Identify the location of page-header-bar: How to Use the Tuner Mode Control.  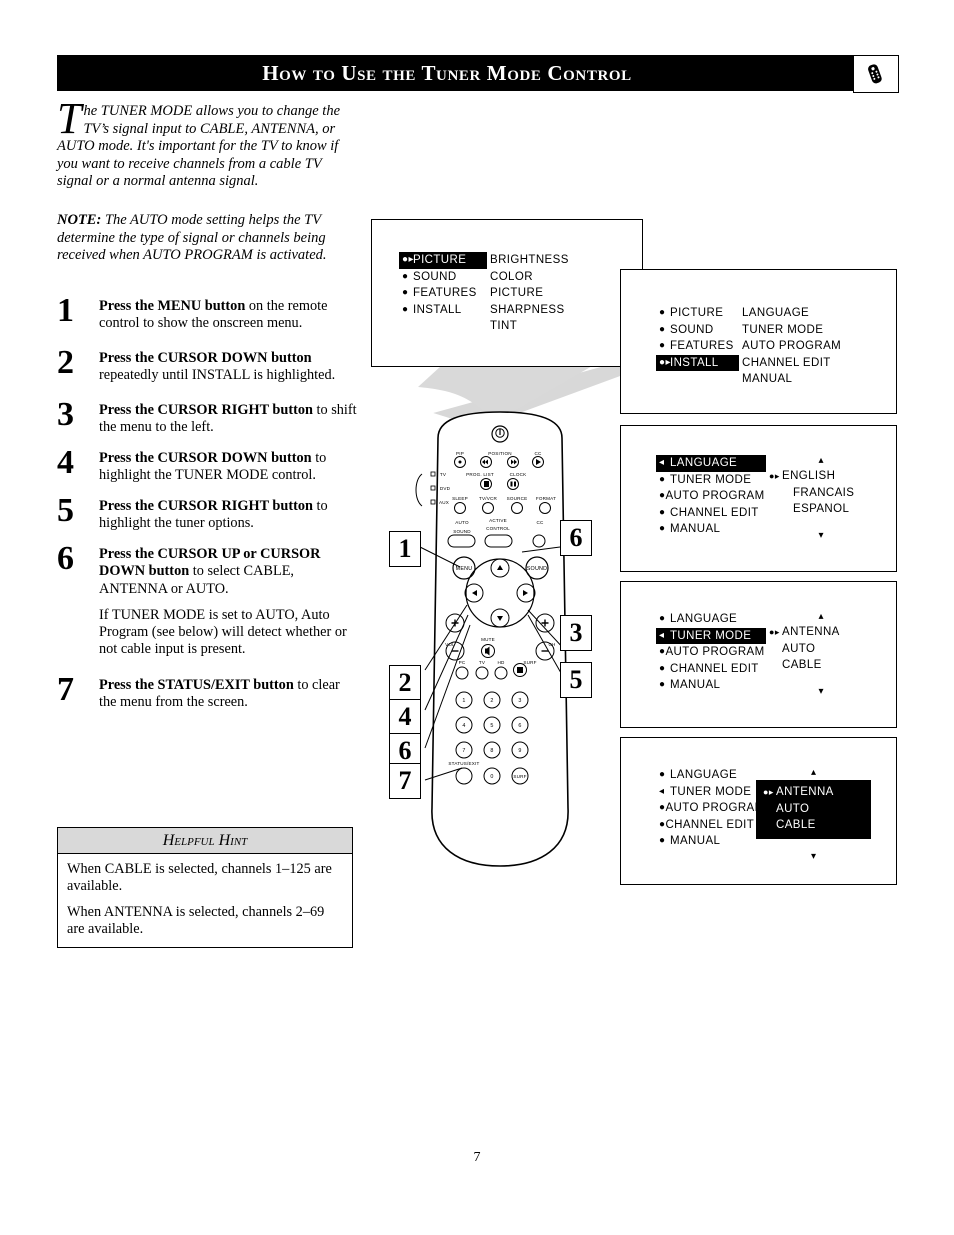
(477, 73).